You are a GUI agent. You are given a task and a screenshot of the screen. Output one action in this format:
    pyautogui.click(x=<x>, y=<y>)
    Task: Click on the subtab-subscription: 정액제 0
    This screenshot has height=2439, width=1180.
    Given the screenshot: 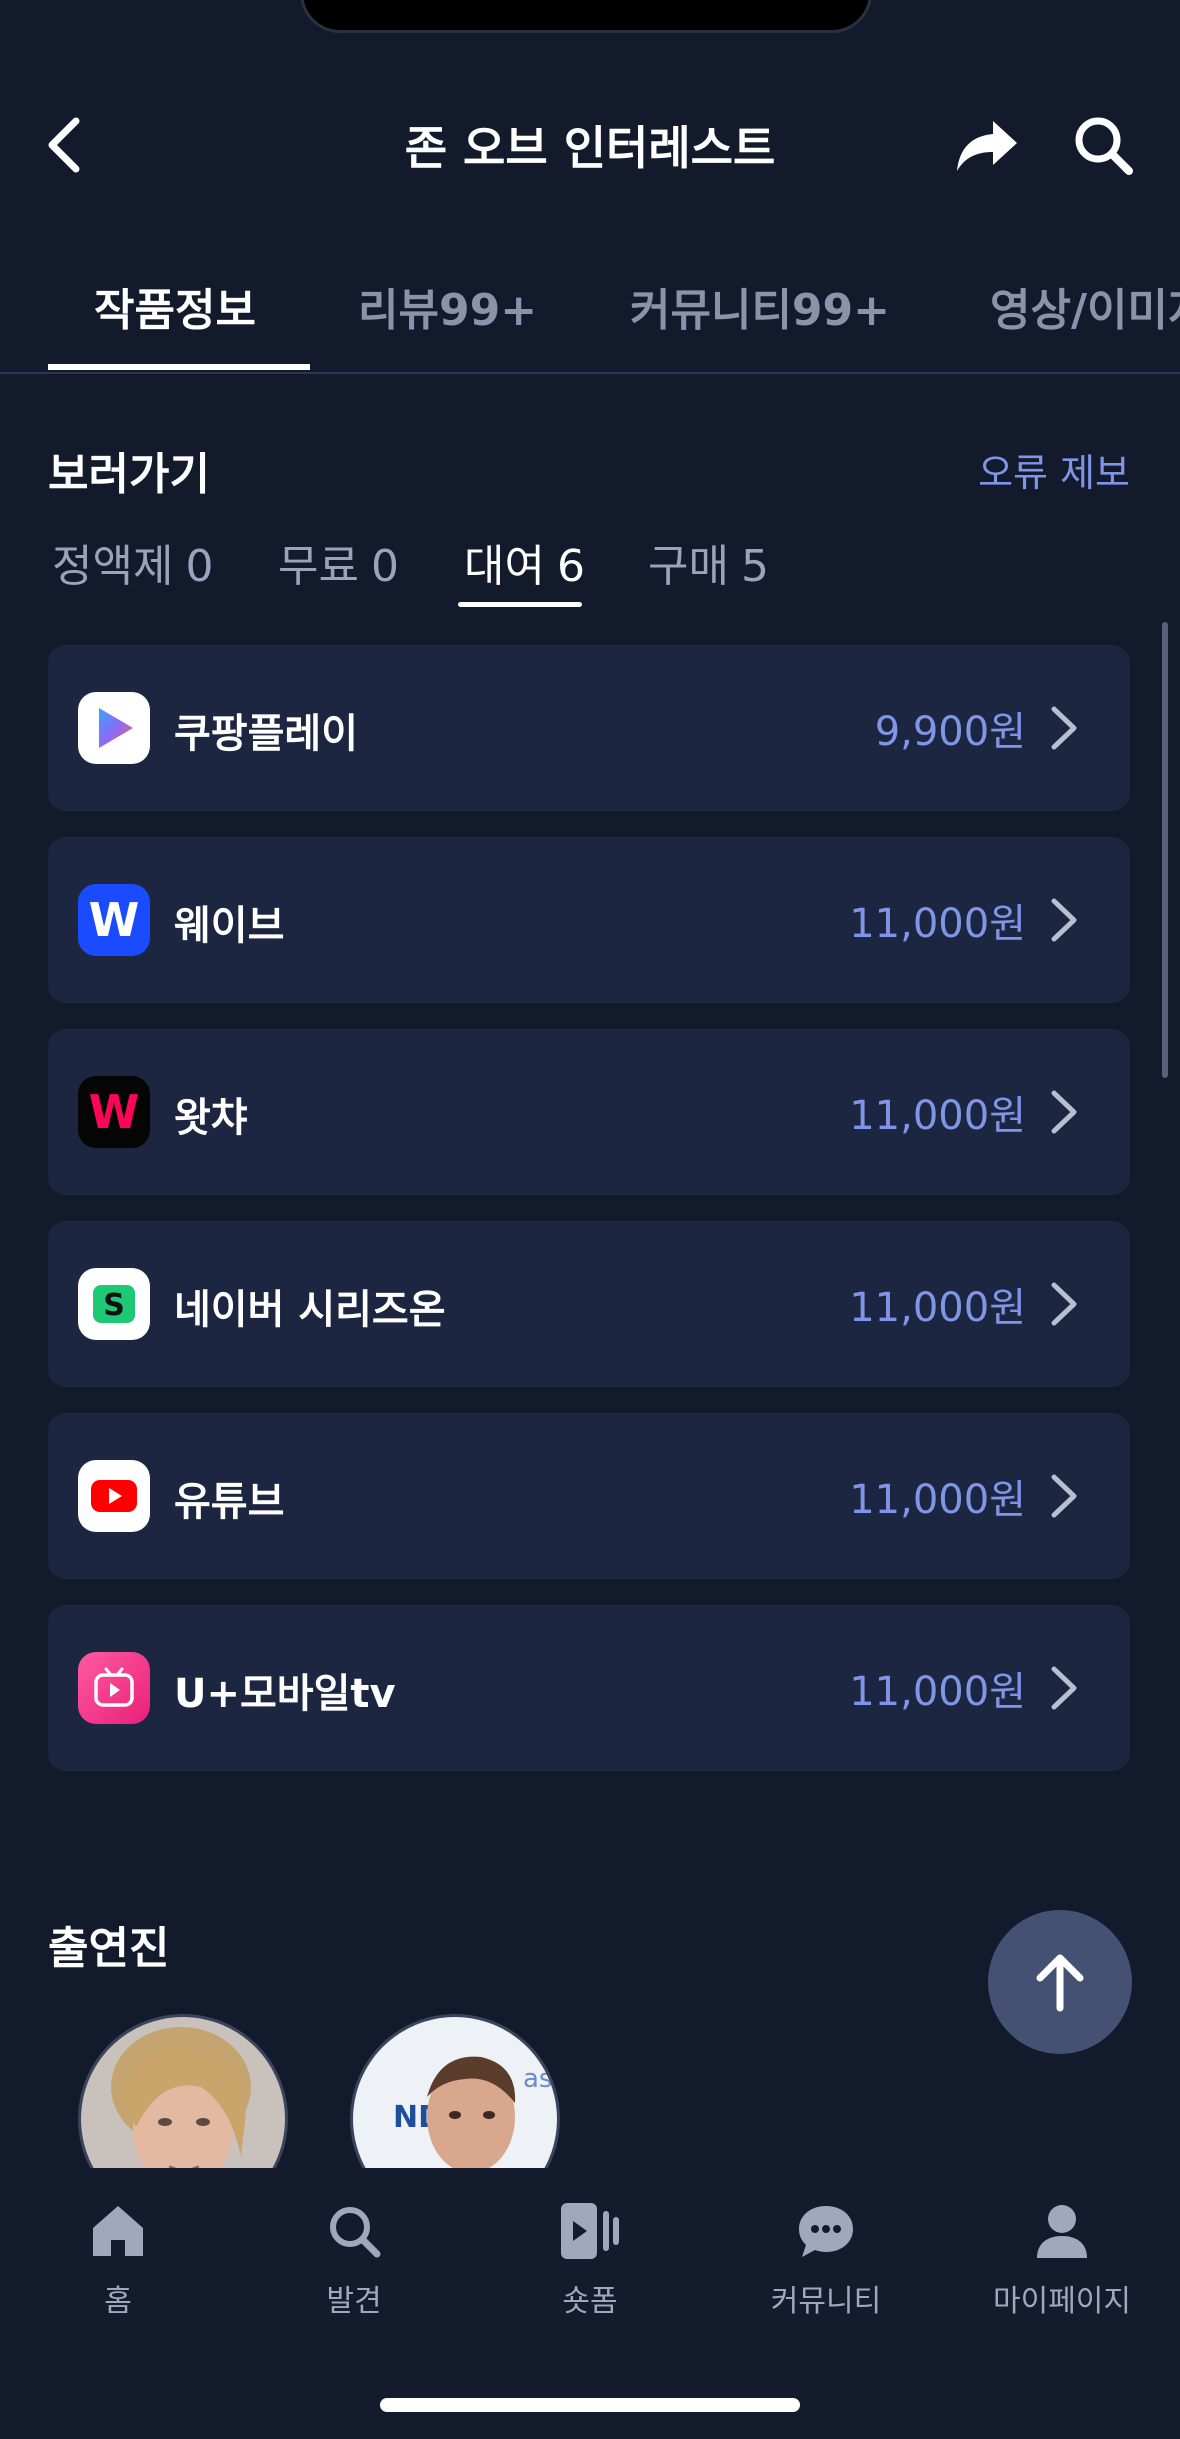 What is the action you would take?
    pyautogui.click(x=132, y=562)
    